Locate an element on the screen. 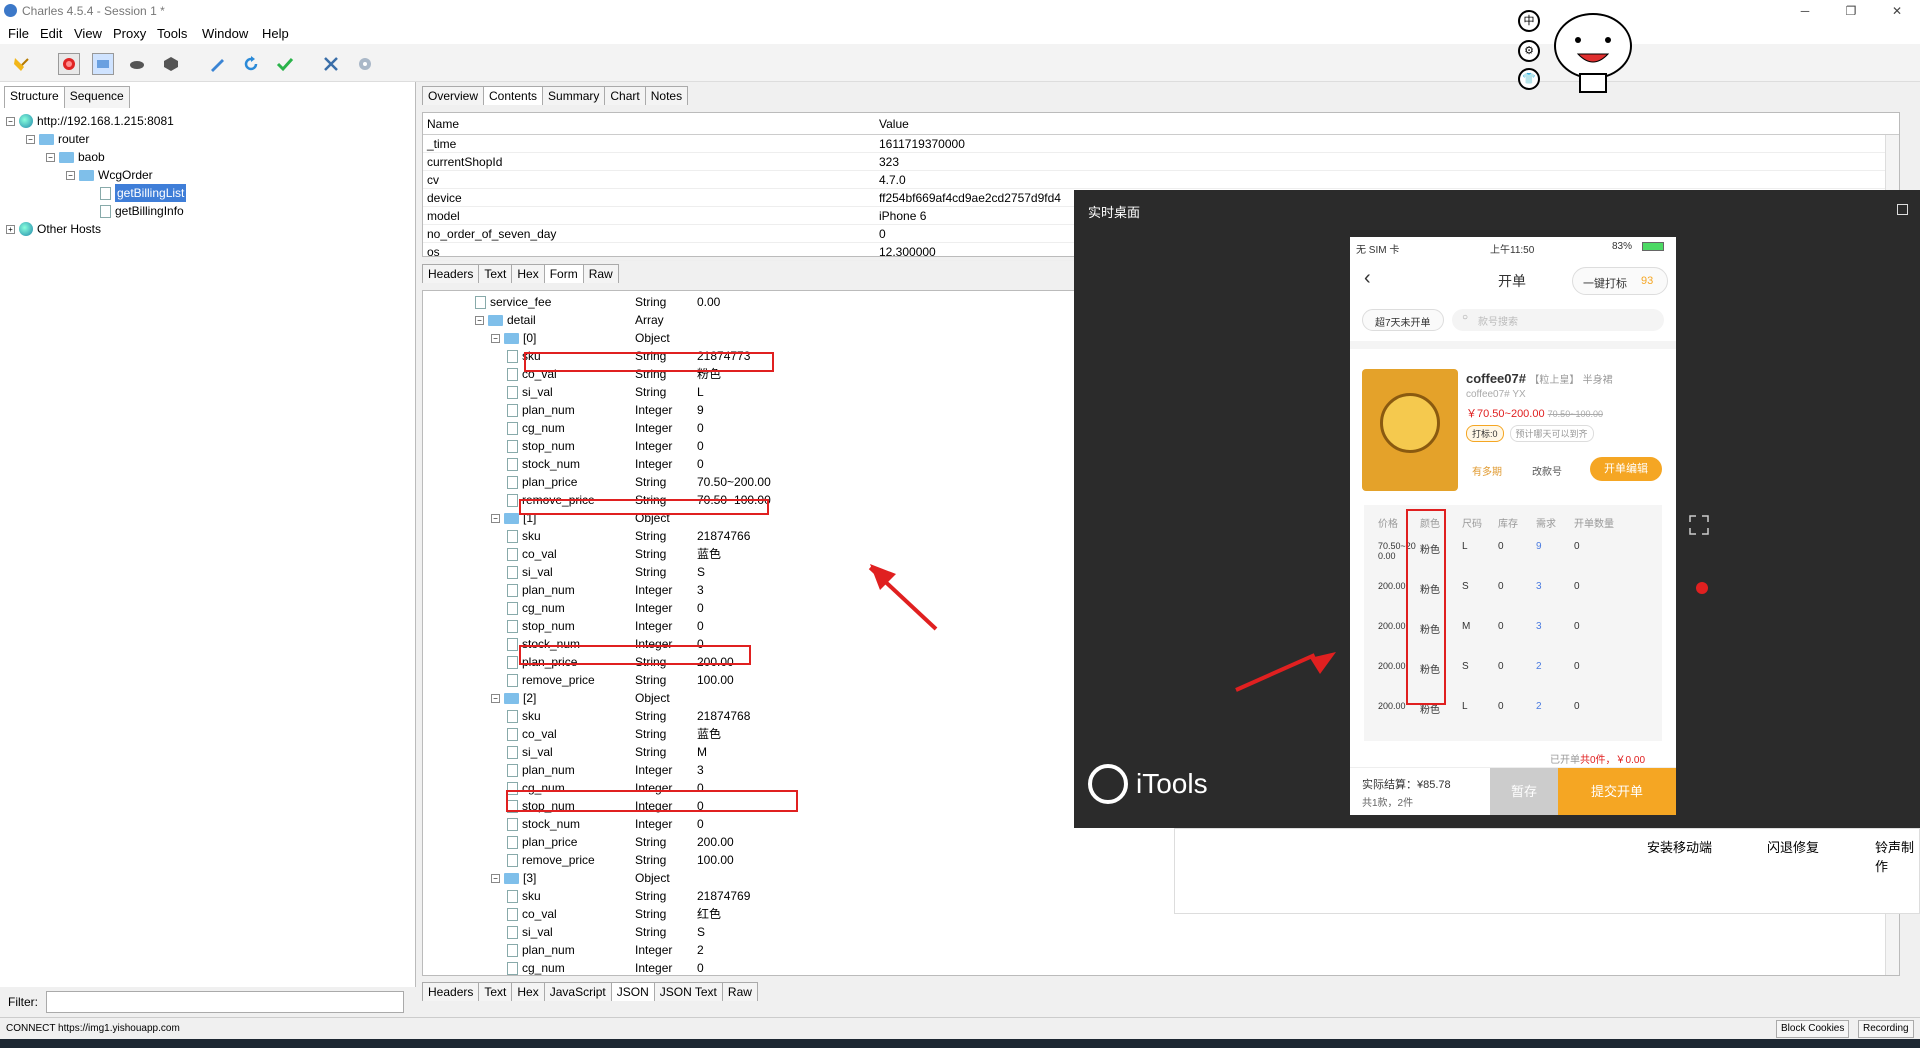 Image resolution: width=1920 pixels, height=1048 pixels. sku-search-input: 款号搜索 ○ is located at coordinates (1558, 320).